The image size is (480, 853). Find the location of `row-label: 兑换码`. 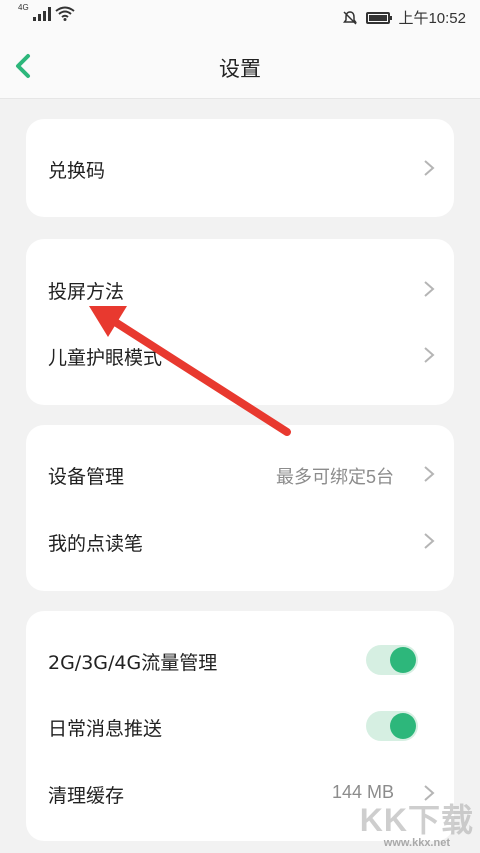

row-label: 兑换码 is located at coordinates (77, 171).